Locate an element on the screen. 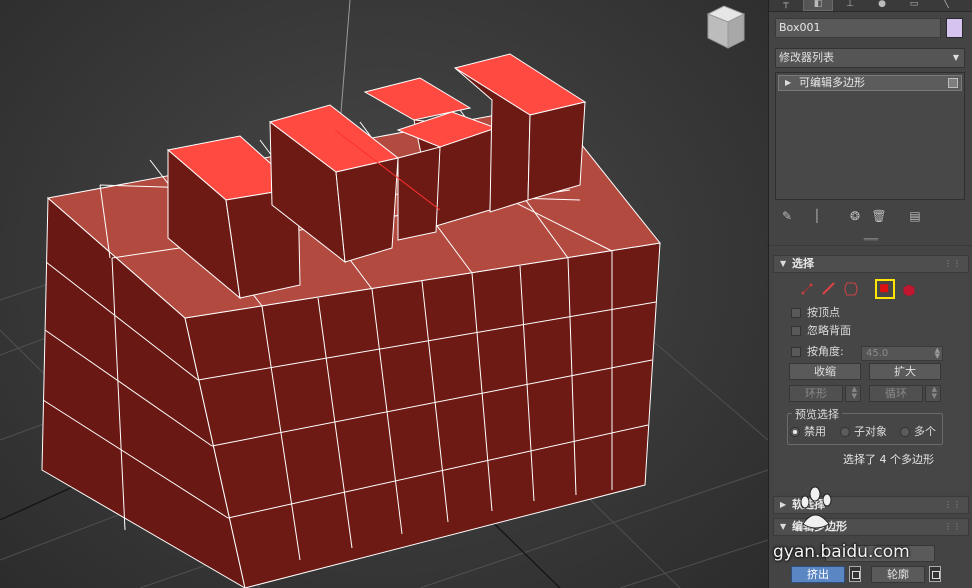 This screenshot has width=972, height=588. loop-spinner-icon: ▲ ▼ is located at coordinates (934, 392).